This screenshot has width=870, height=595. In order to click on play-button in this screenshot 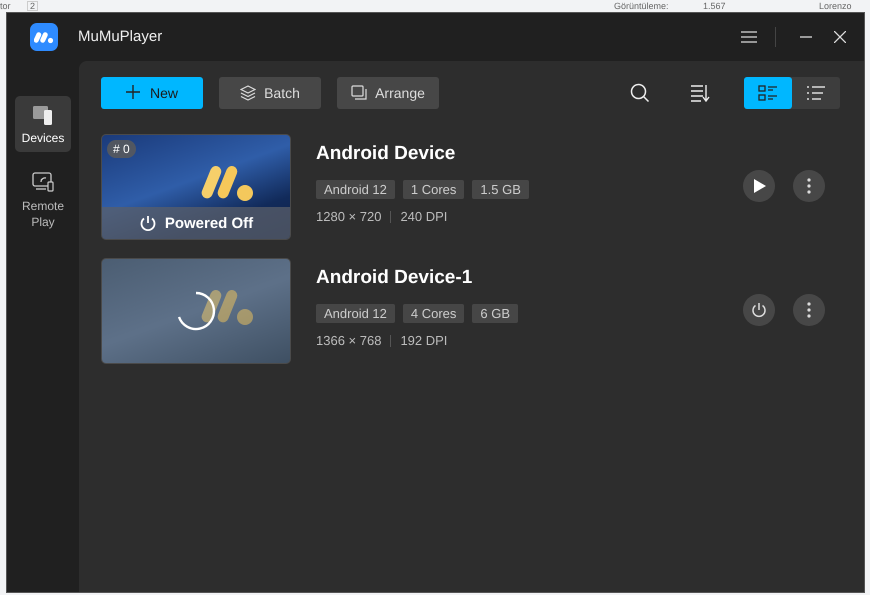, I will do `click(759, 186)`.